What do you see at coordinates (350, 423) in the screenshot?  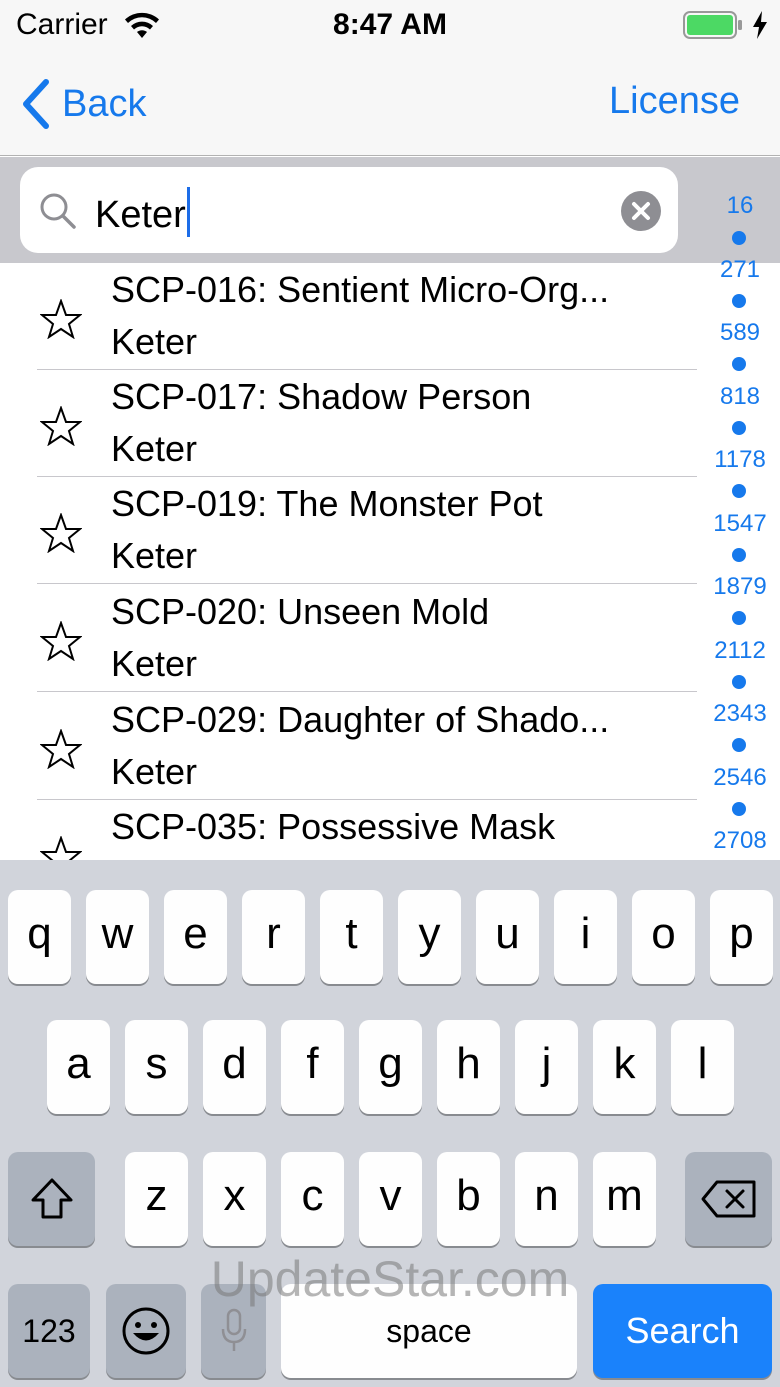 I see `list-item: SCP-017: Shadow Person Keter` at bounding box center [350, 423].